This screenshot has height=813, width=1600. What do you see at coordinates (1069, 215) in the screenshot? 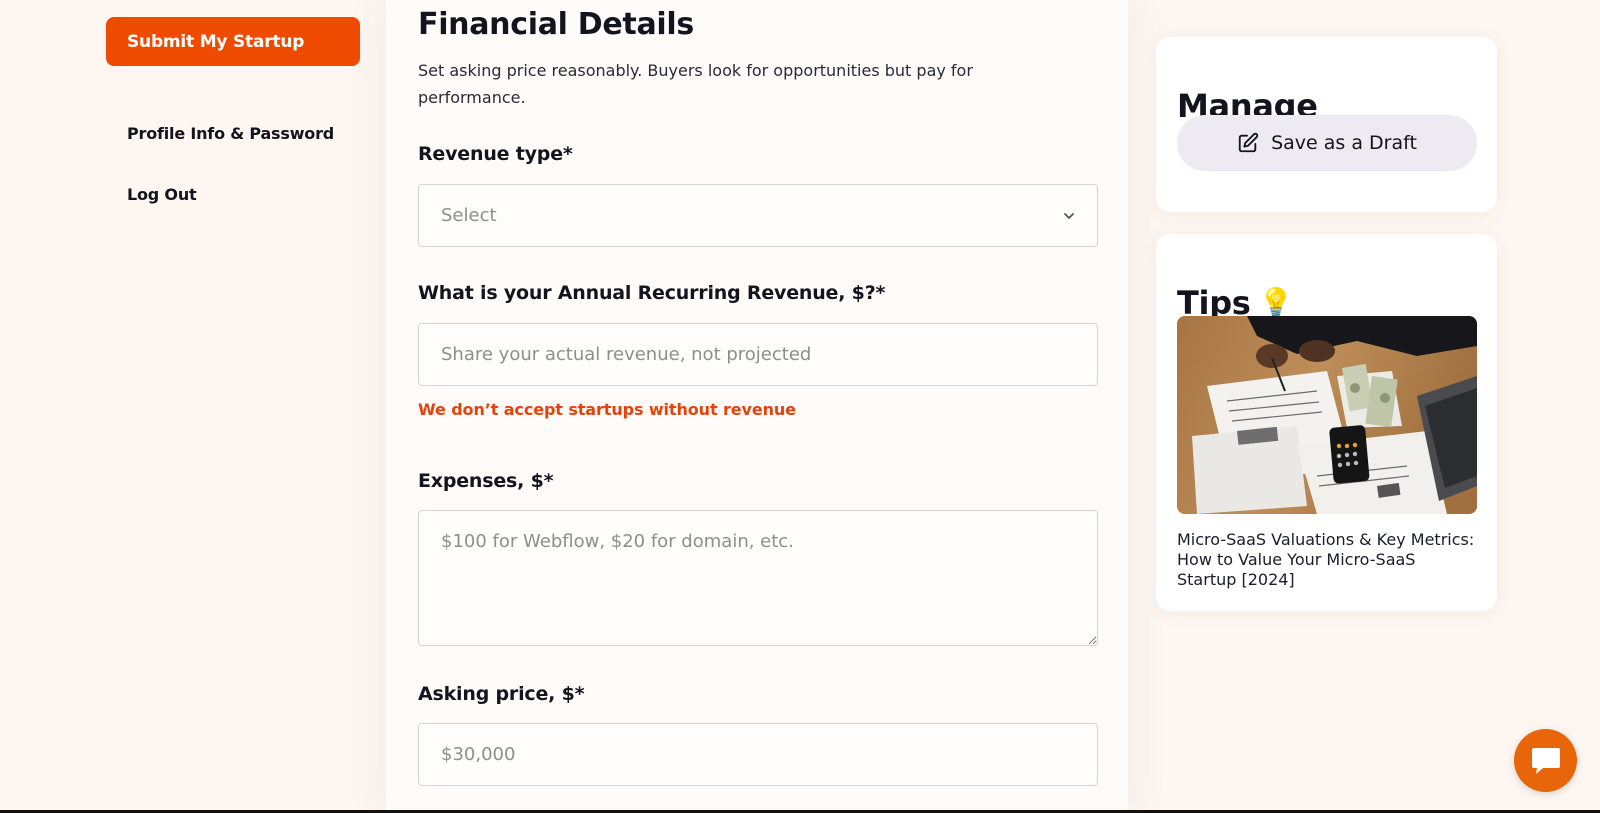
I see `chevron-down-icon` at bounding box center [1069, 215].